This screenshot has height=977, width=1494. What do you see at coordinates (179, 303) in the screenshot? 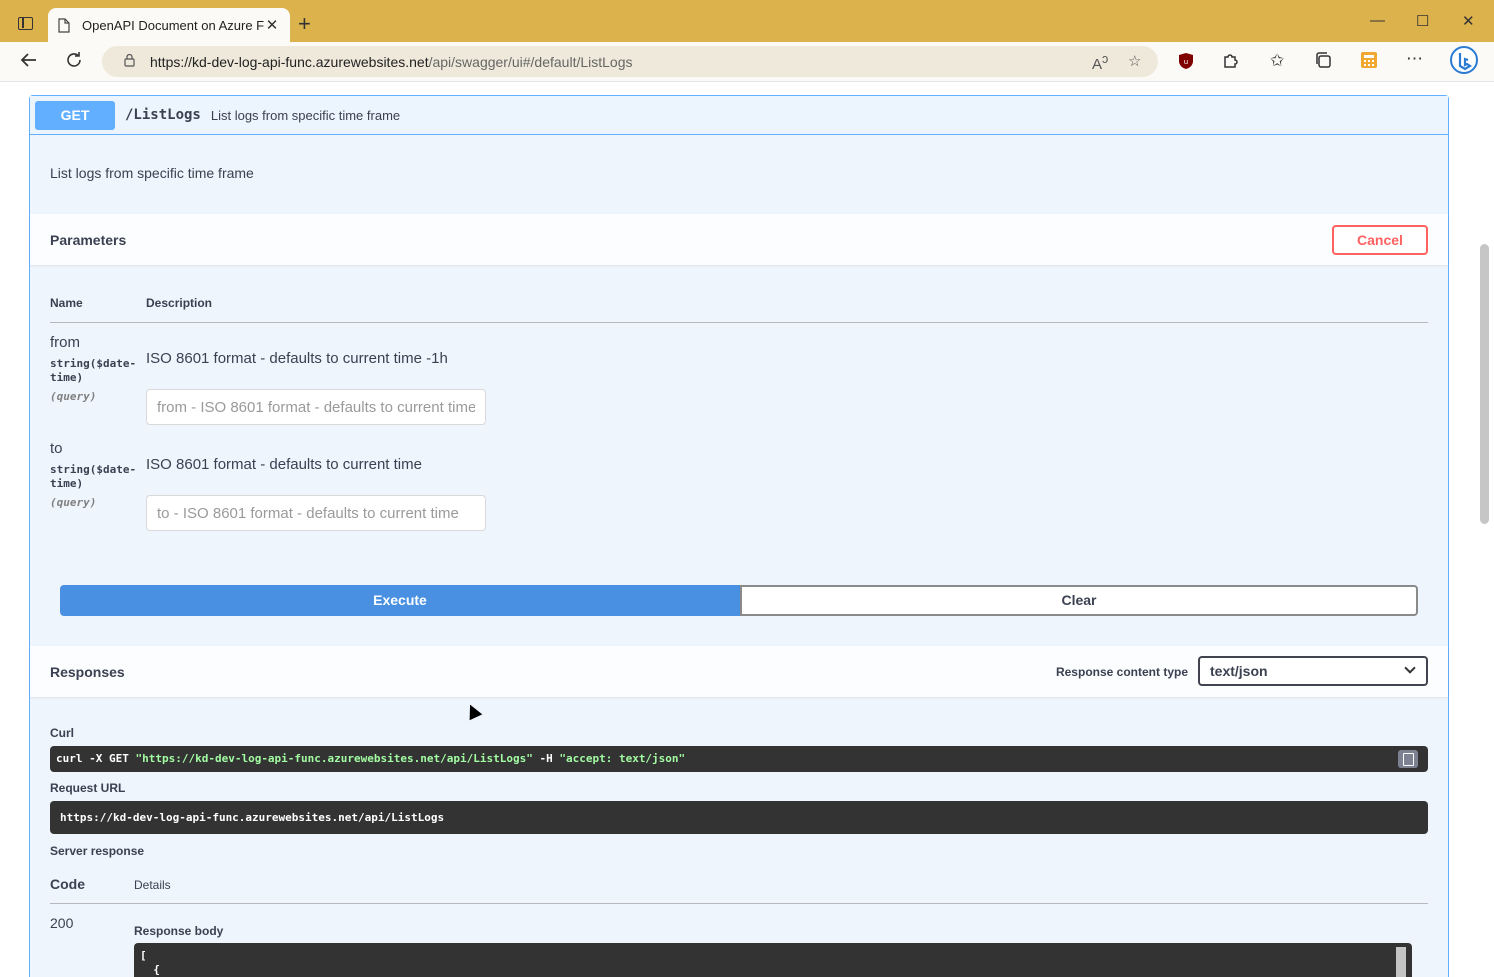
I see `param-col-description: Description` at bounding box center [179, 303].